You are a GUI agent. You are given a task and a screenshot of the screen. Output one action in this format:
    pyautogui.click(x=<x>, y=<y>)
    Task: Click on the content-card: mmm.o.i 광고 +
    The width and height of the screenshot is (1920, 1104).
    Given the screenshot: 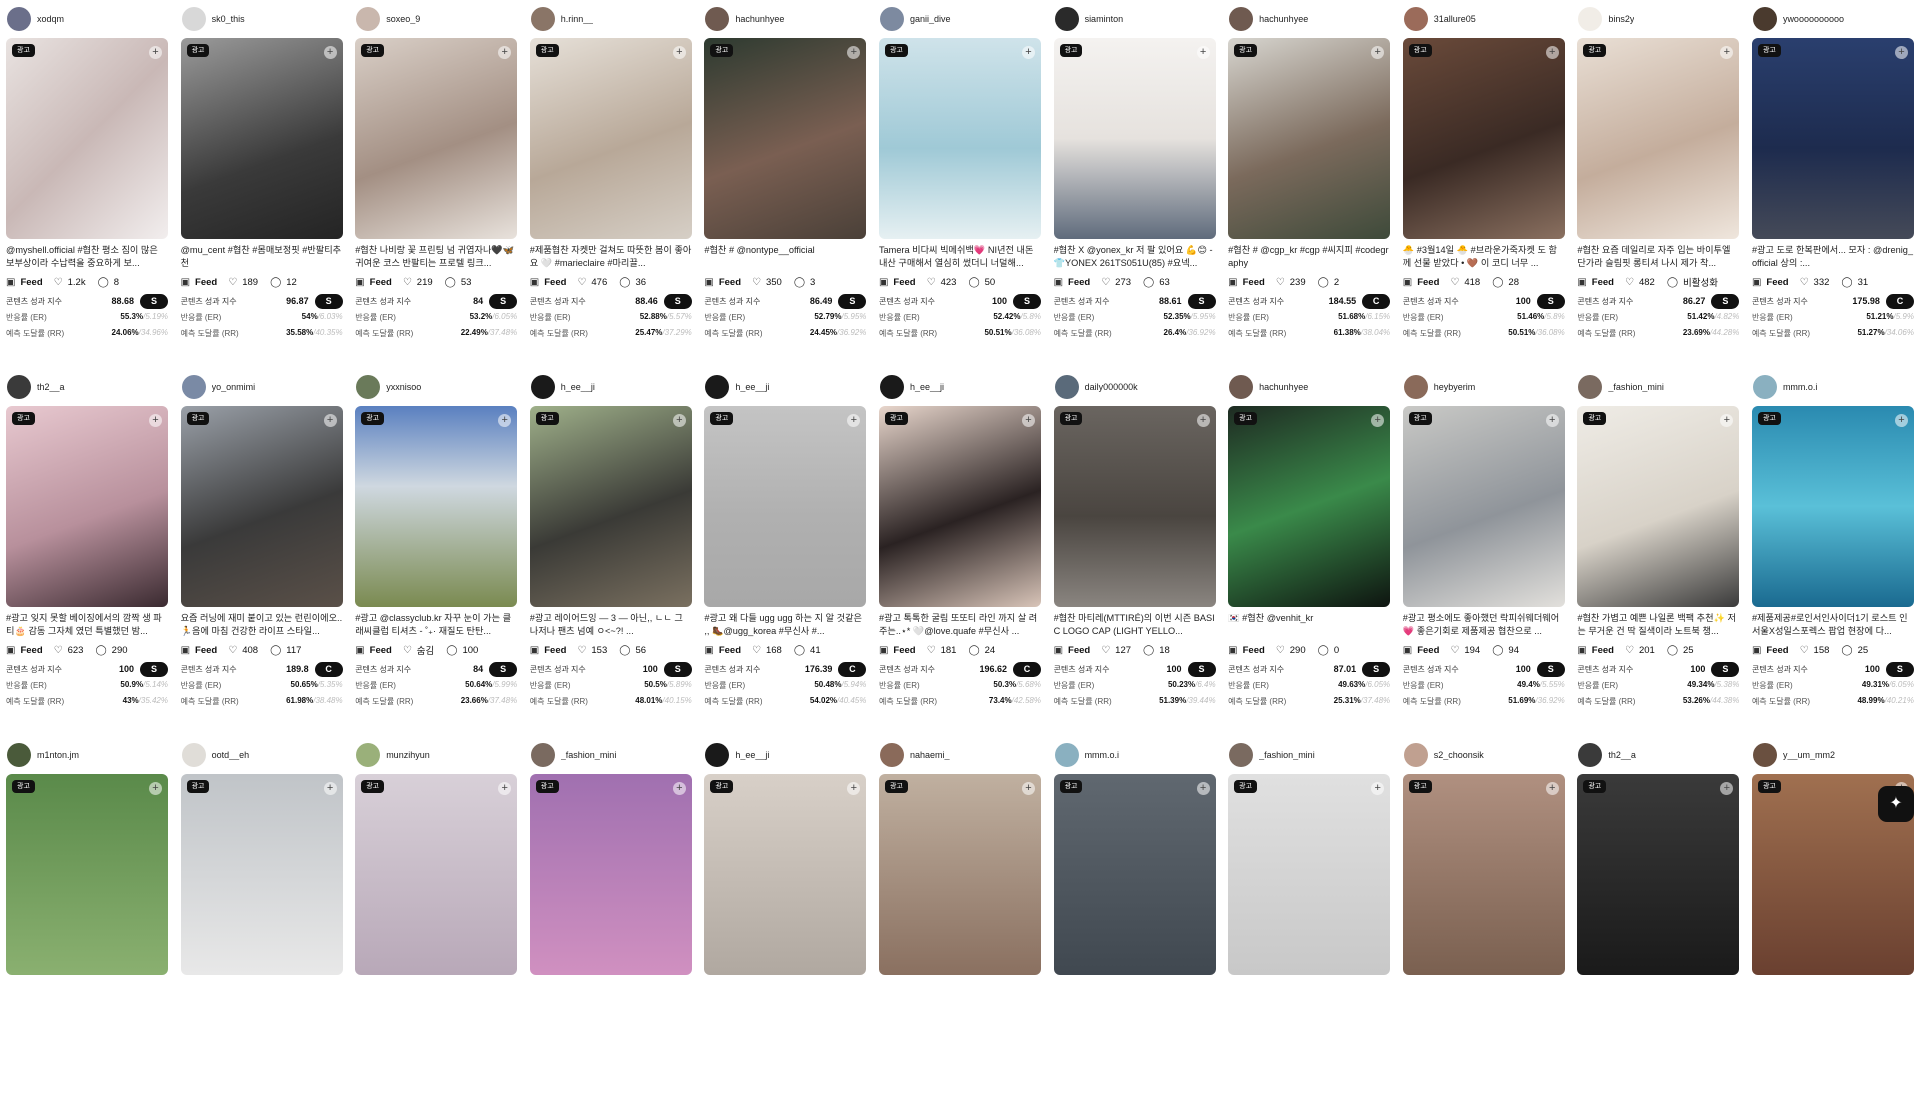 What is the action you would take?
    pyautogui.click(x=1134, y=920)
    